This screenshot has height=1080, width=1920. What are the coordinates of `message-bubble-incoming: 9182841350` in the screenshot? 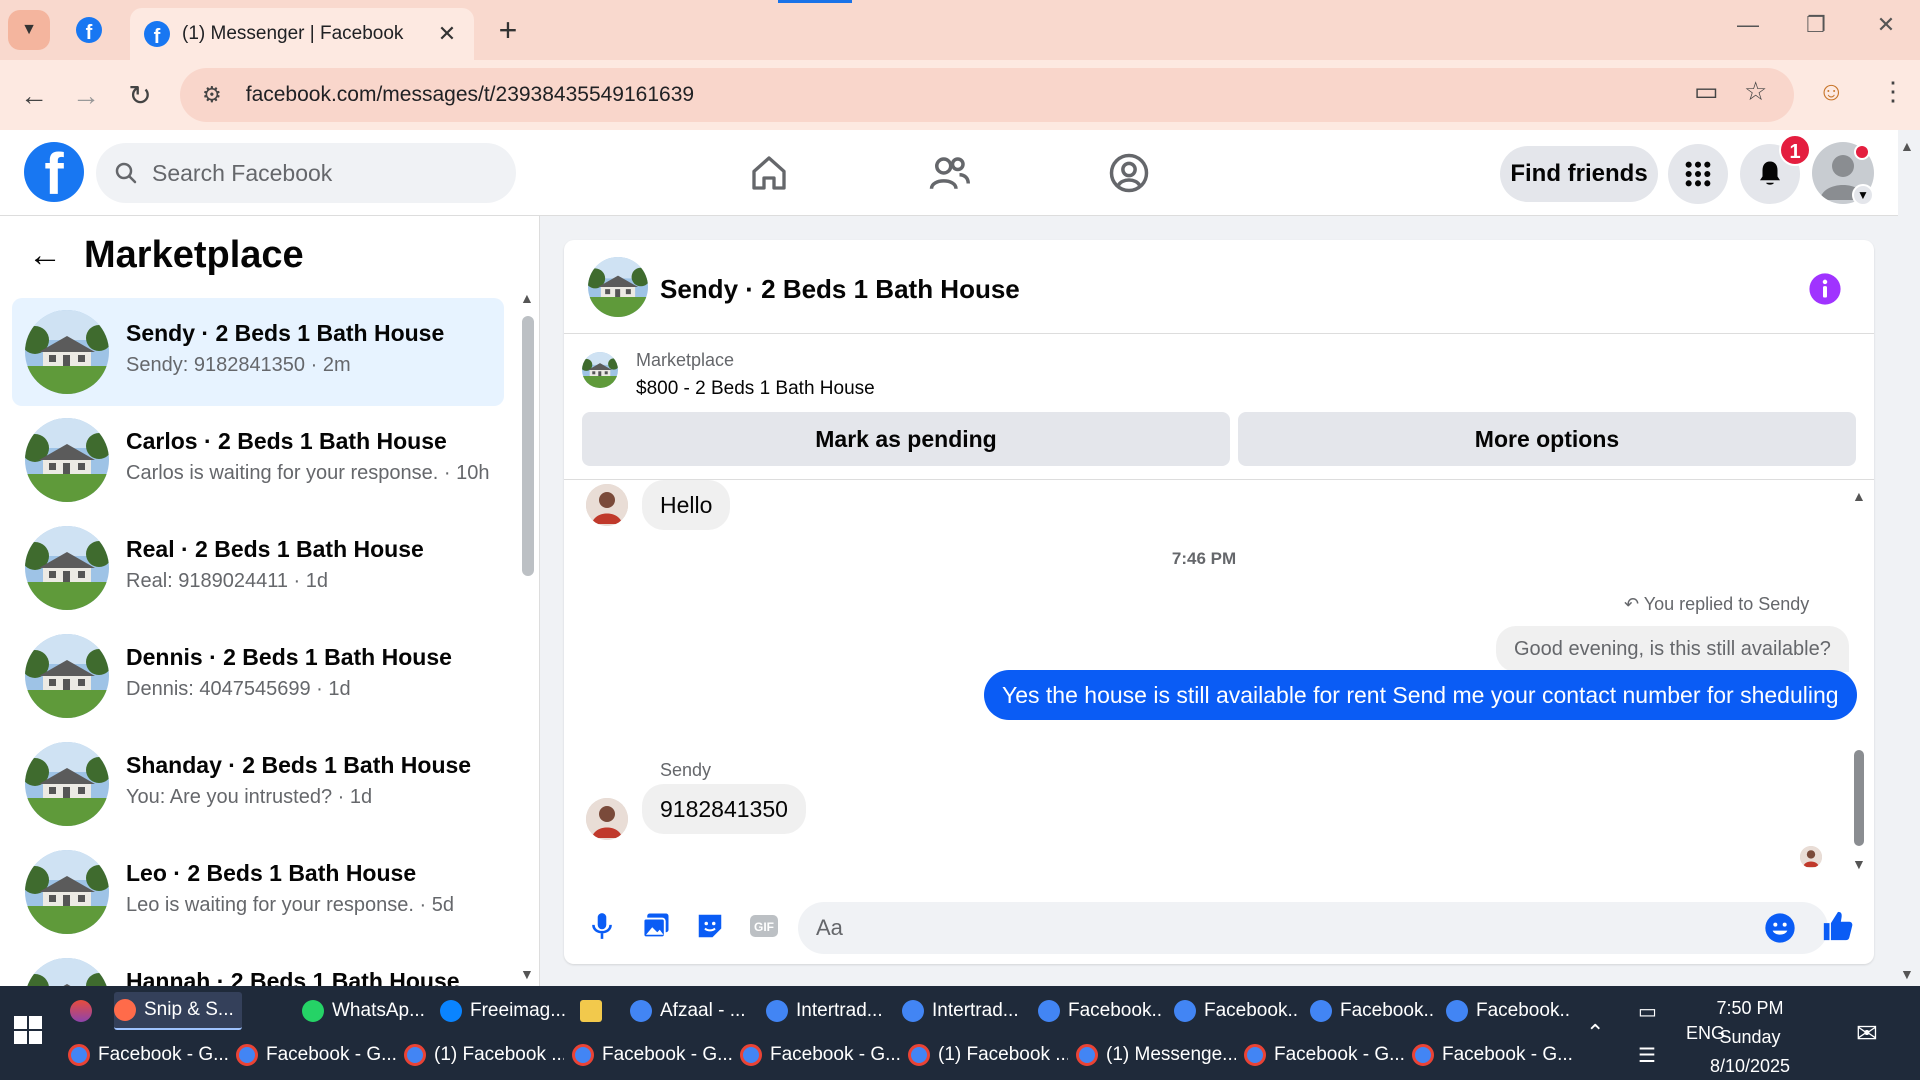 It's located at (724, 809).